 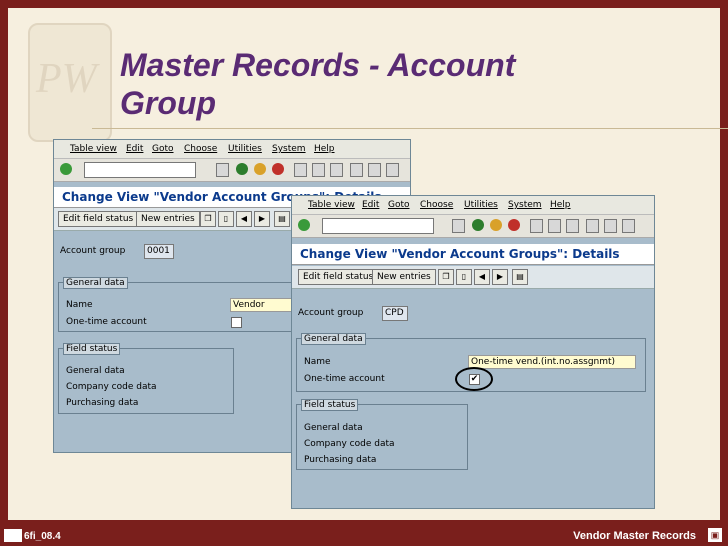 I want to click on name-input: One-time vend.(int.no.assgnmt), so click(x=552, y=362).